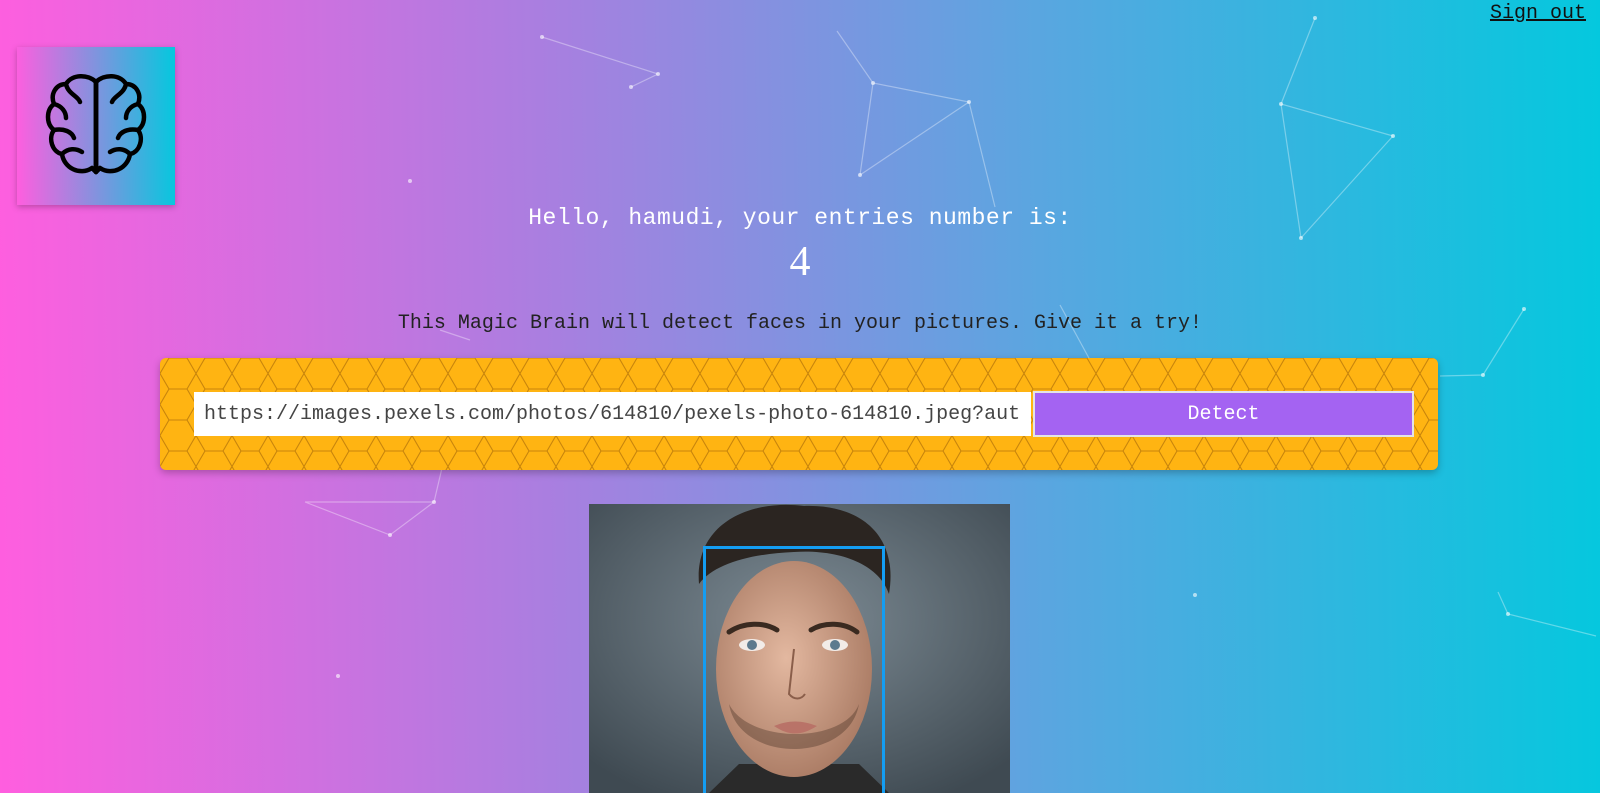  What do you see at coordinates (800, 262) in the screenshot?
I see `entries-count: 4` at bounding box center [800, 262].